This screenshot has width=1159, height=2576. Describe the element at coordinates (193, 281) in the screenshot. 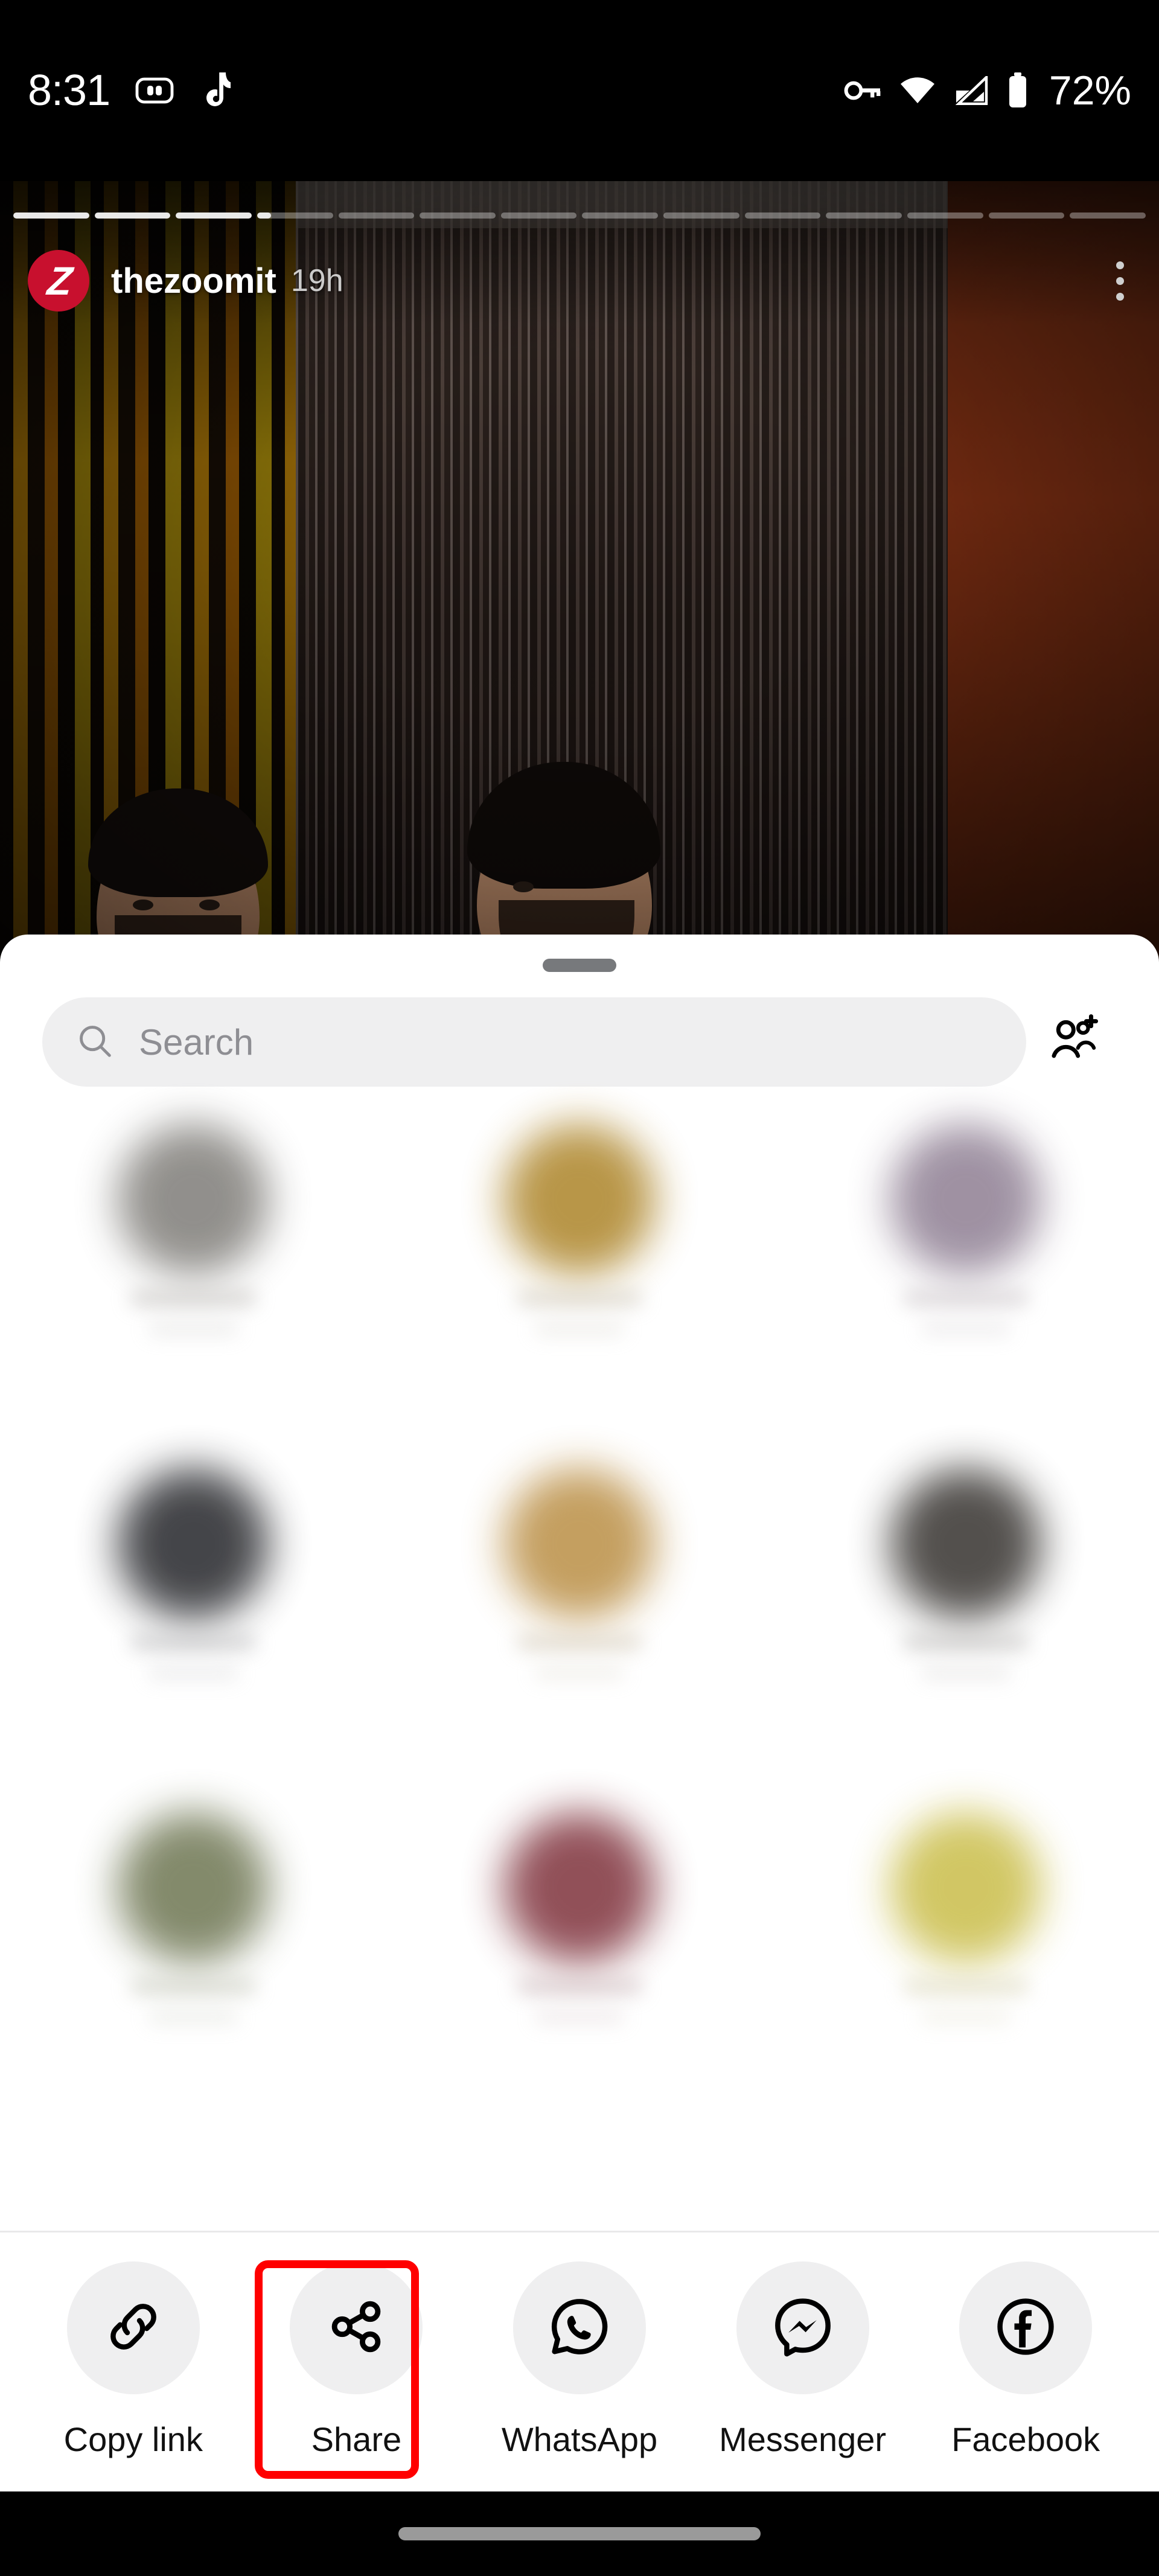

I see `story-username: thezoomit` at that location.